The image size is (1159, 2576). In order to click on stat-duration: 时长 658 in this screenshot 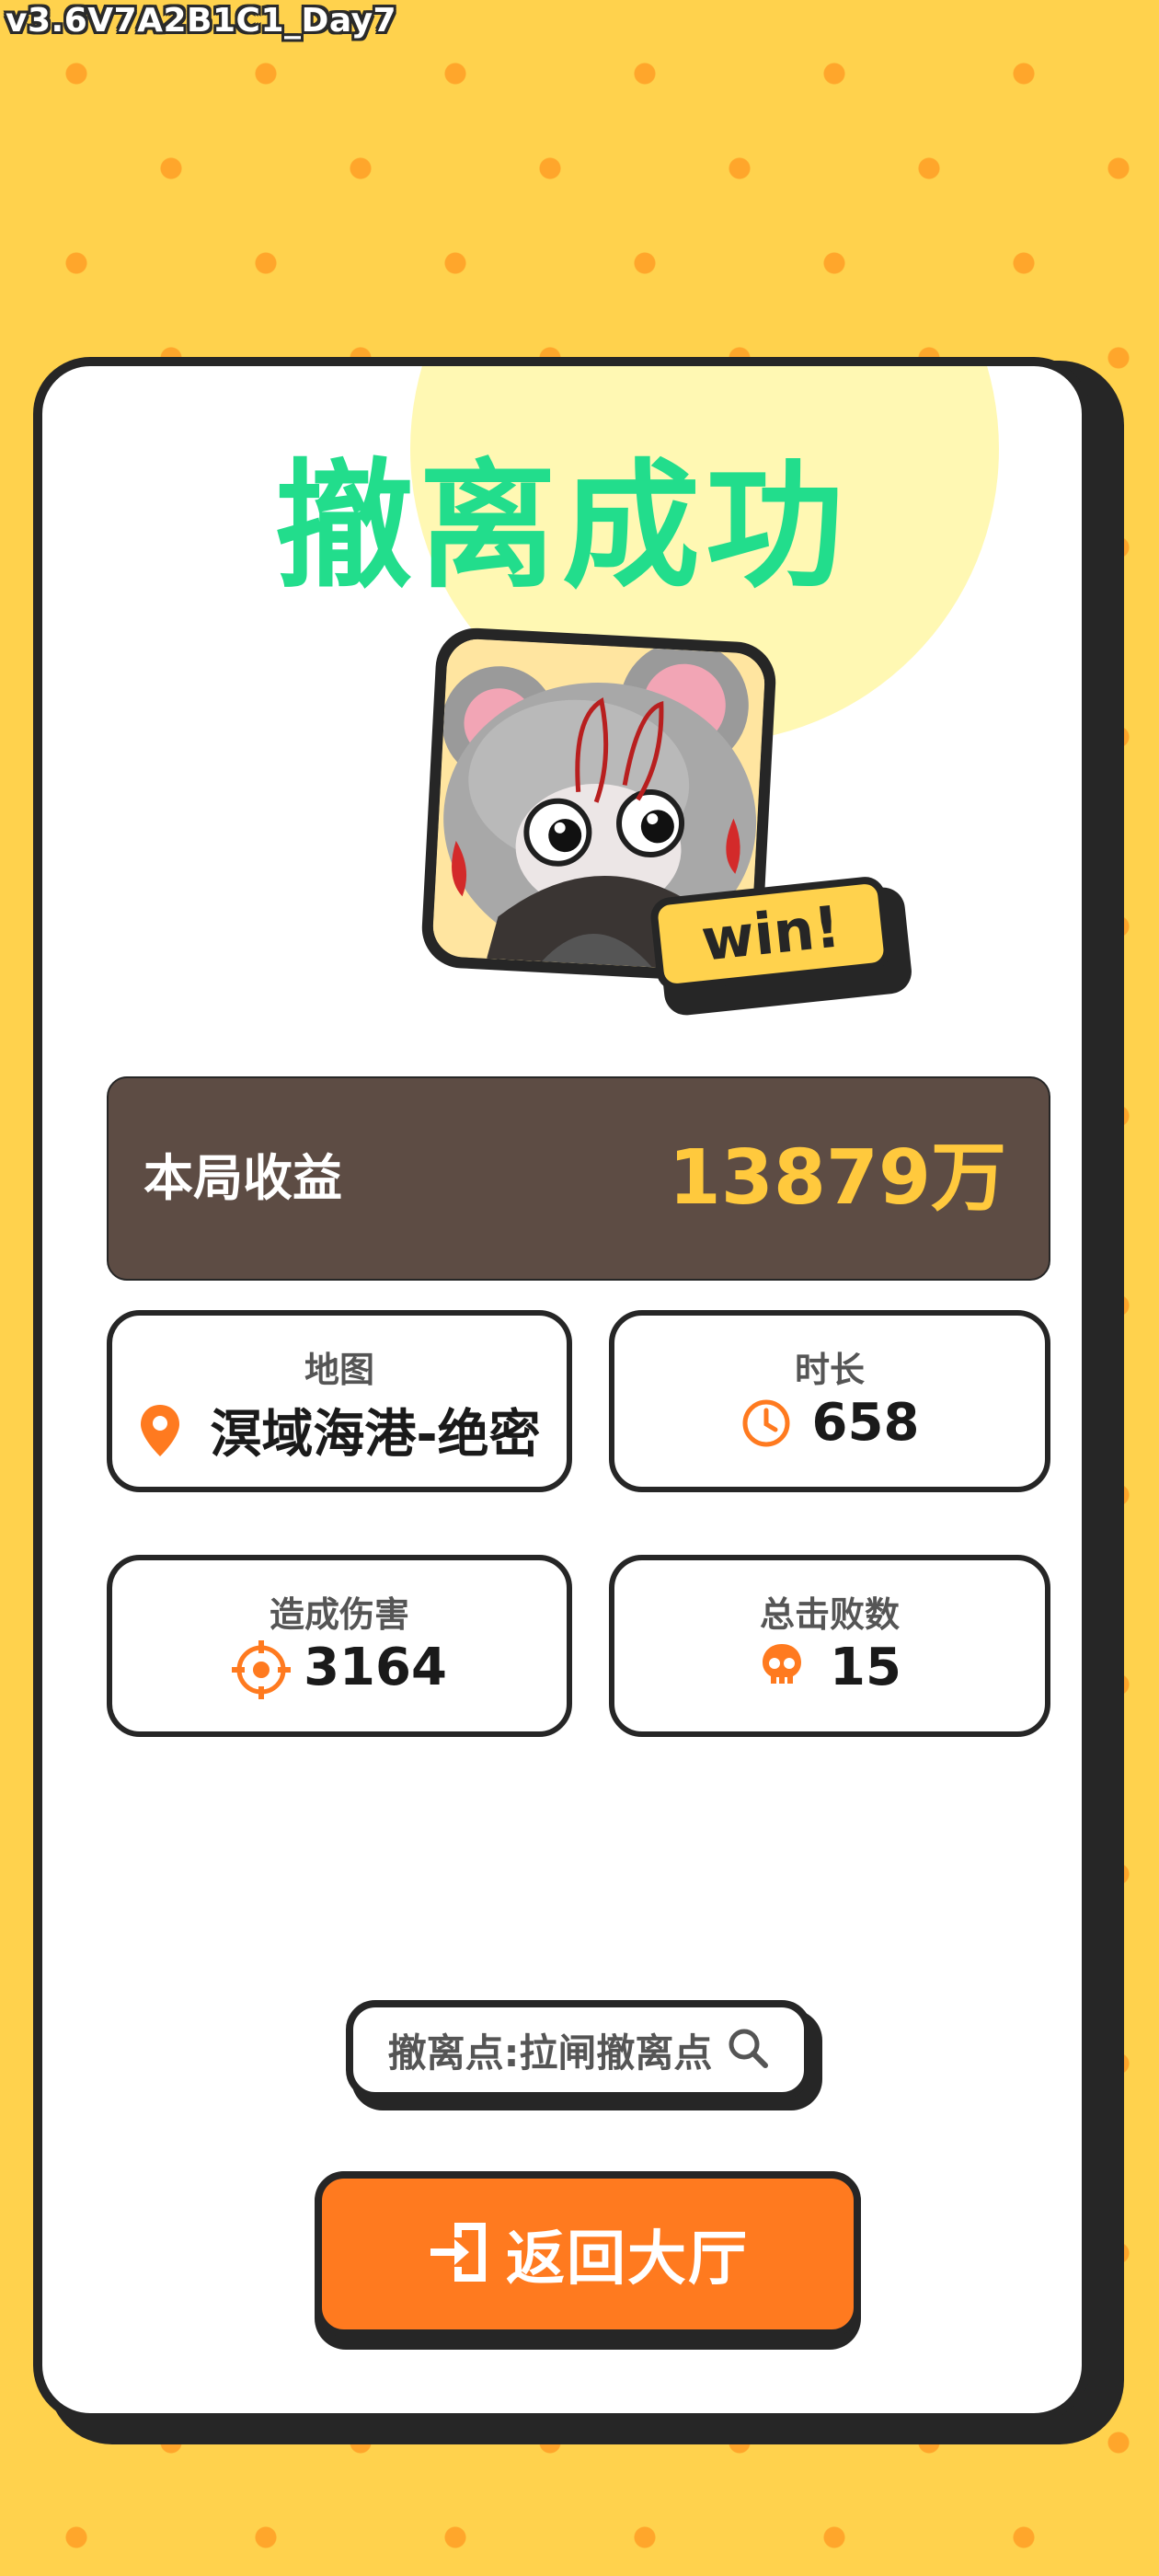, I will do `click(829, 1401)`.